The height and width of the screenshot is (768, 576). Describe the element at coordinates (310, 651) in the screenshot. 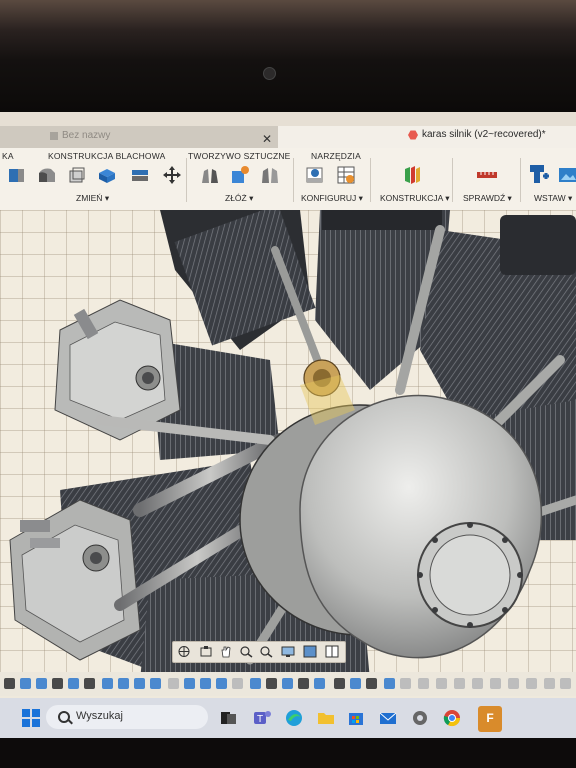

I see `grid-settings-icon` at that location.